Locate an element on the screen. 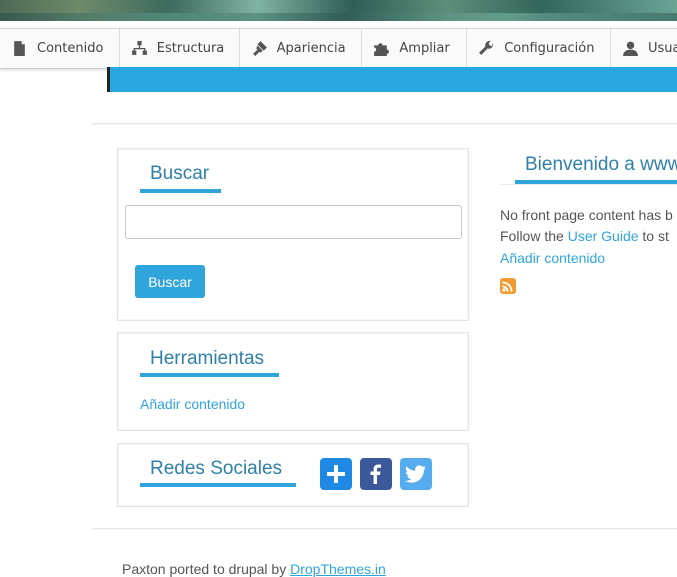  toolbar-item-configuracion: Configuración is located at coordinates (539, 48).